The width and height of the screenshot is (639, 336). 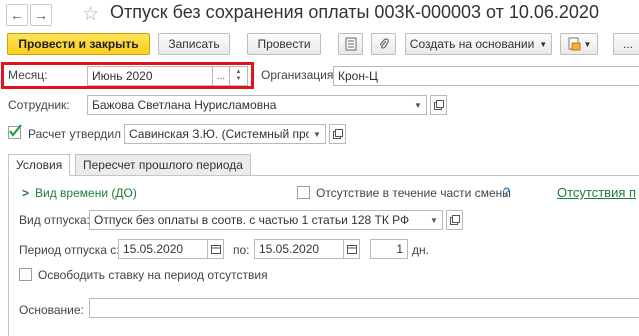 What do you see at coordinates (301, 249) in the screenshot?
I see `date-to-field: 15.05.2020` at bounding box center [301, 249].